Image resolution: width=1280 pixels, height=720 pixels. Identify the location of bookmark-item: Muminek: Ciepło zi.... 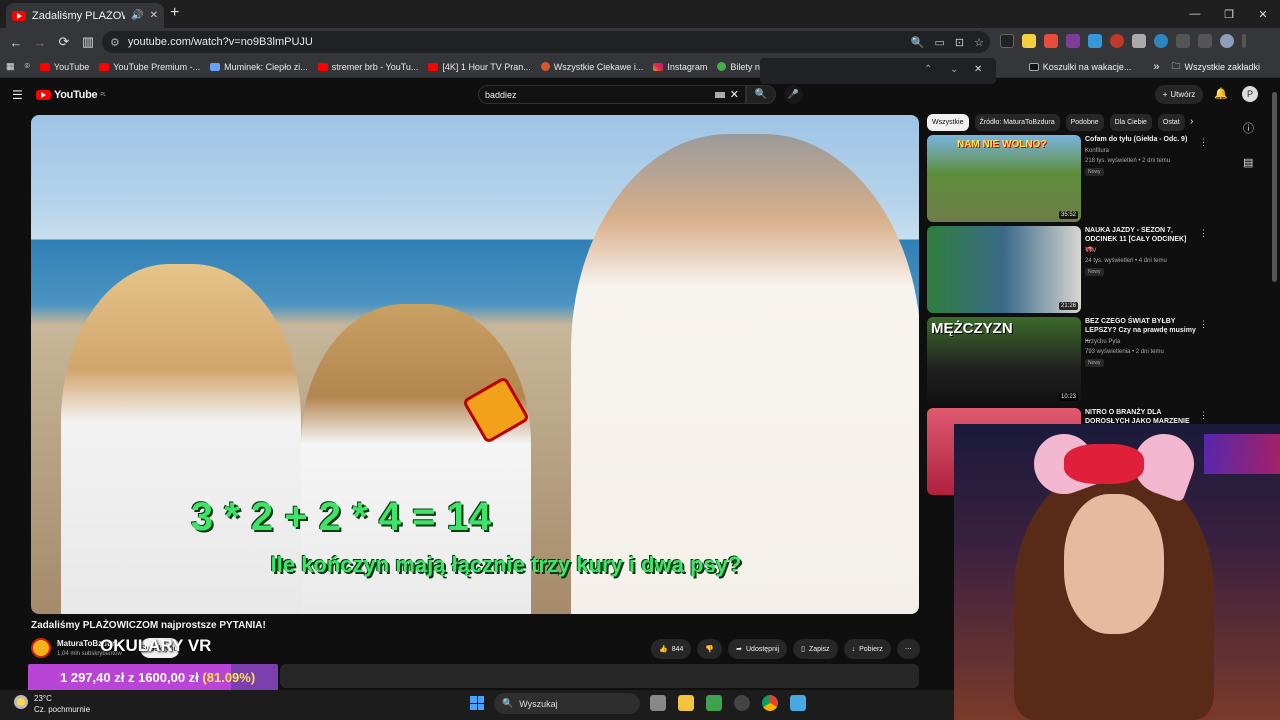
(259, 67).